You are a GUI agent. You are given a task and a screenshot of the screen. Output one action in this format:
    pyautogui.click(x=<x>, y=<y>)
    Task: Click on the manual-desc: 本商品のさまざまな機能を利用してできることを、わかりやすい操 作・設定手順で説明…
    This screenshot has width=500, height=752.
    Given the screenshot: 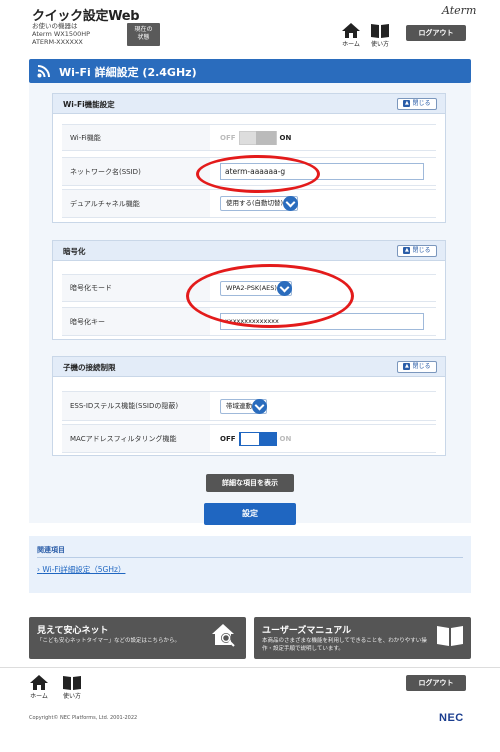 What is the action you would take?
    pyautogui.click(x=349, y=645)
    